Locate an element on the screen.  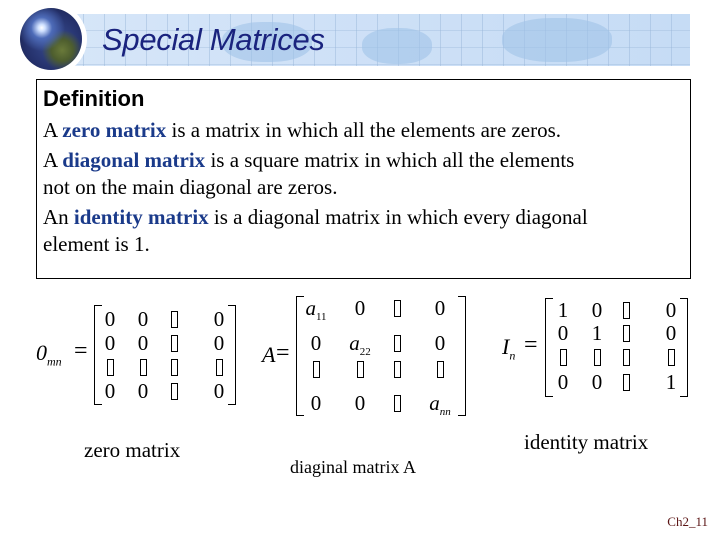
globe-icon is located at coordinates (51, 39).